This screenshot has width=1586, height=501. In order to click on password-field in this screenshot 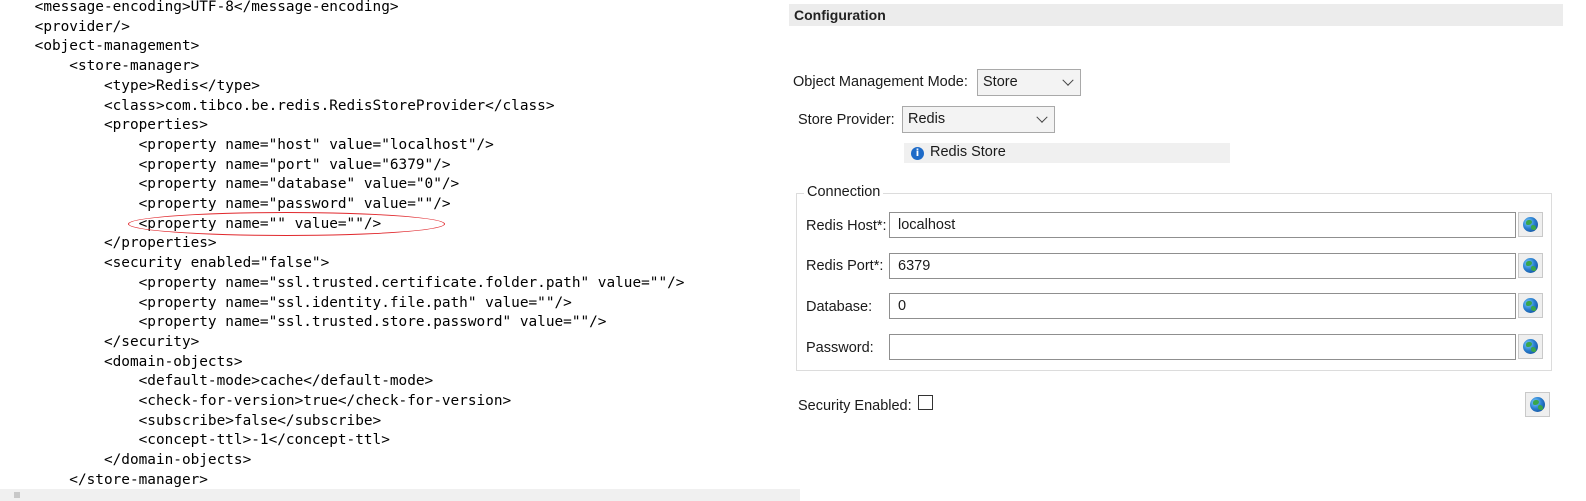, I will do `click(1202, 347)`.